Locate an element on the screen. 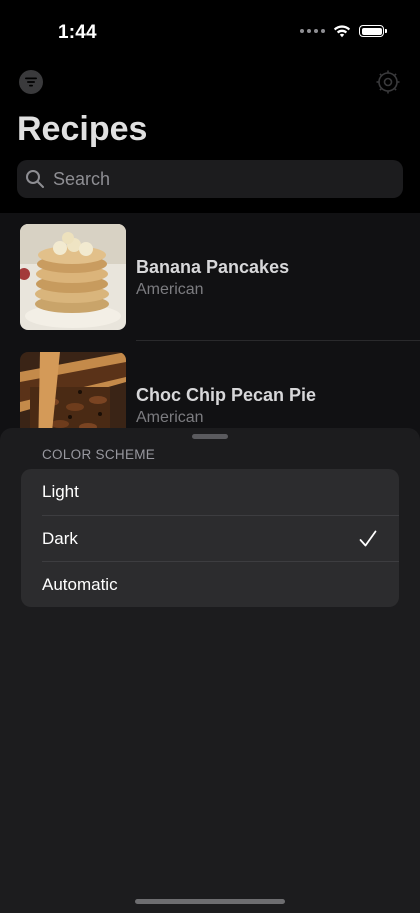 This screenshot has width=420, height=913. search-bar is located at coordinates (210, 179).